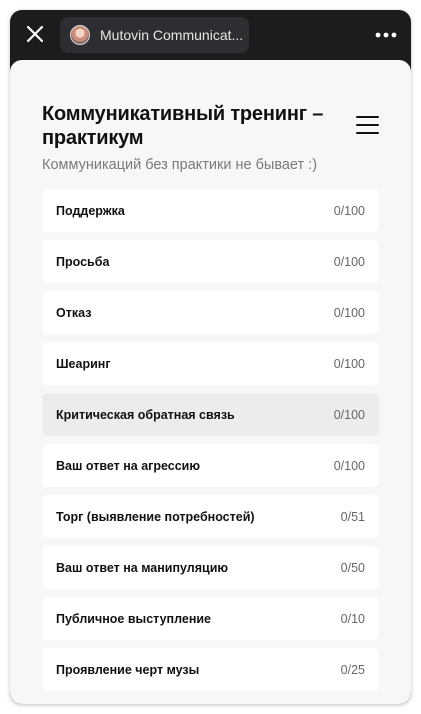 The width and height of the screenshot is (421, 714). I want to click on item-label: Ваш ответ на манипуляцию, so click(142, 567).